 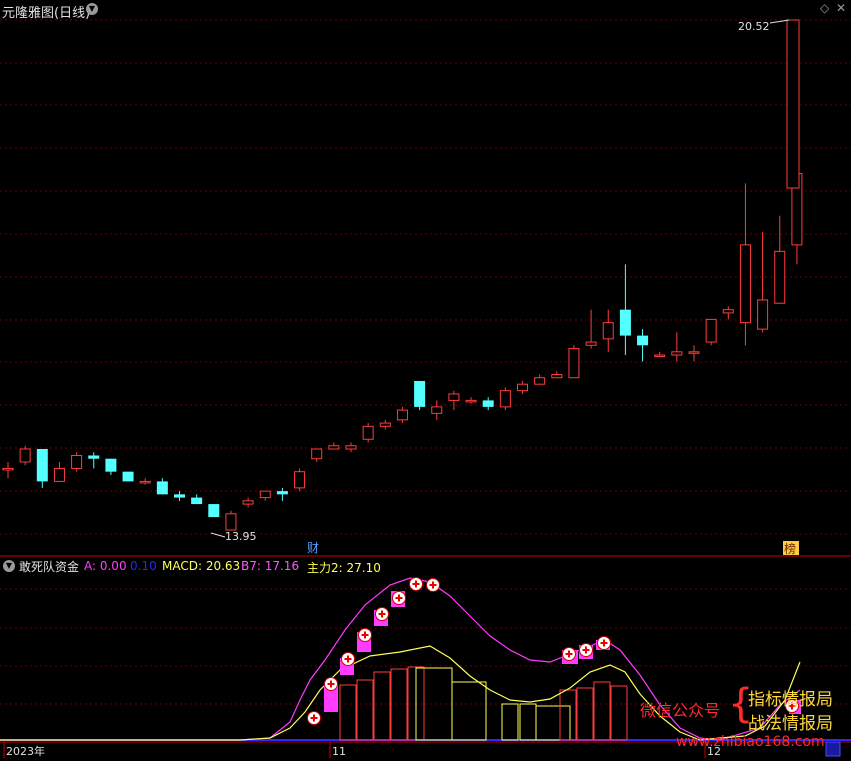 What do you see at coordinates (313, 548) in the screenshot?
I see `event-badge: 财` at bounding box center [313, 548].